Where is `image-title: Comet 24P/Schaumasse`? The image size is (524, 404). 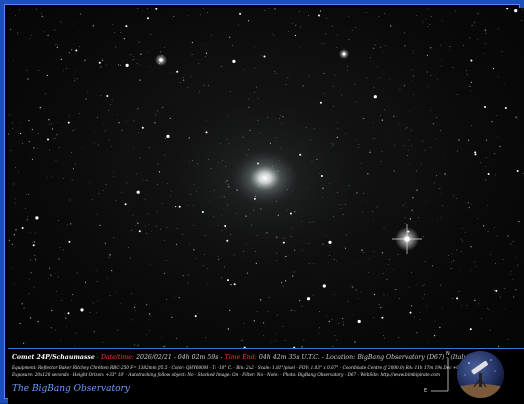 image-title: Comet 24P/Schaumasse is located at coordinates (53, 357).